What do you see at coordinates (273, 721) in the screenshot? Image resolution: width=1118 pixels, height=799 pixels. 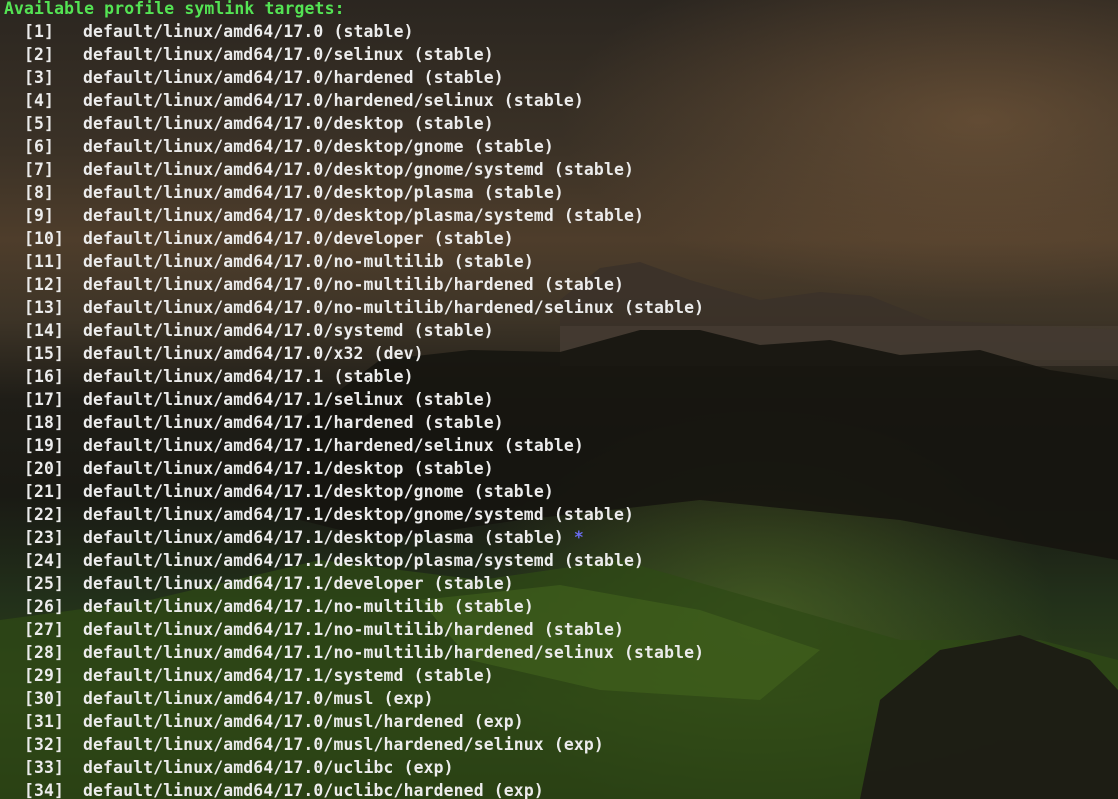 I see `profile-path: default/linux/amd64/17.0/musl/hardened` at bounding box center [273, 721].